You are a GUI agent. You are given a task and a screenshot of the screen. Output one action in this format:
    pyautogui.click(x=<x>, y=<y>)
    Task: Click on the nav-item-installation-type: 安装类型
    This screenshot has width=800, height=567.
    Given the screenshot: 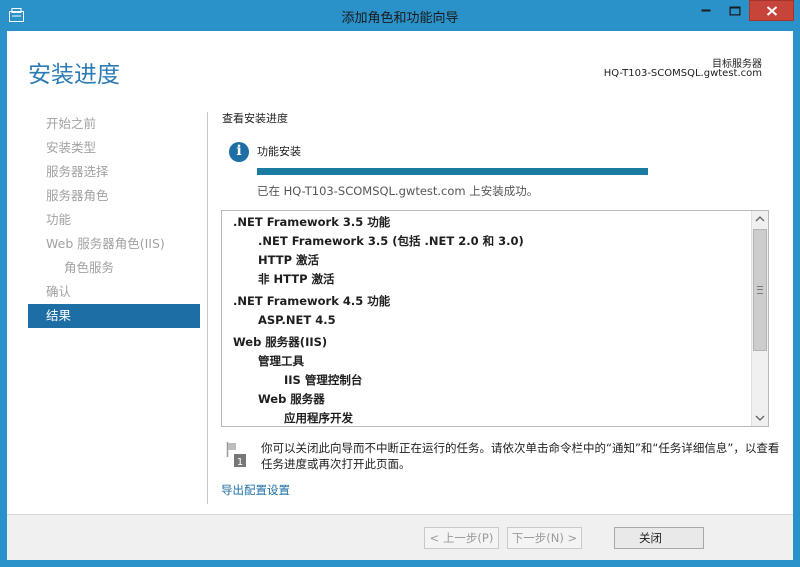 What is the action you would take?
    pyautogui.click(x=114, y=148)
    